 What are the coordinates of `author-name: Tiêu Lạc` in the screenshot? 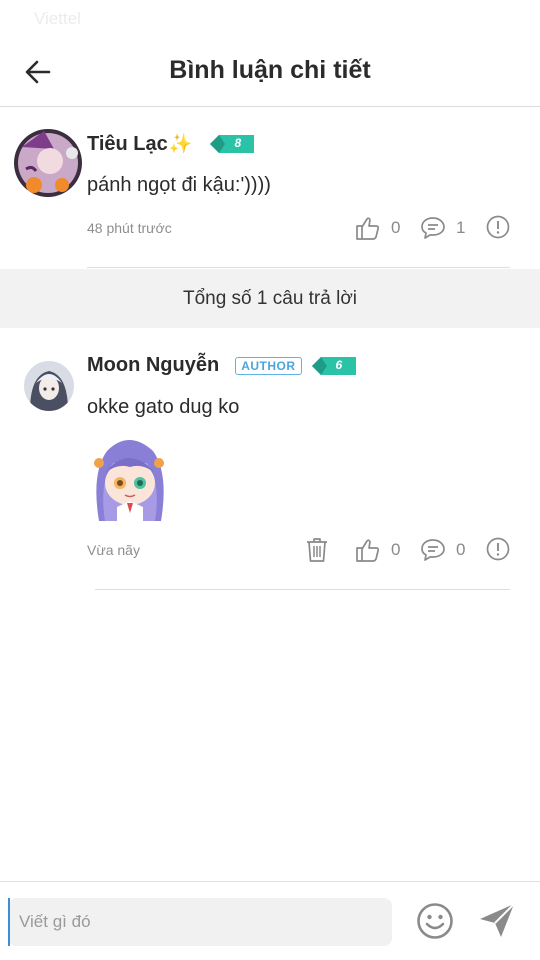 It's located at (127, 144).